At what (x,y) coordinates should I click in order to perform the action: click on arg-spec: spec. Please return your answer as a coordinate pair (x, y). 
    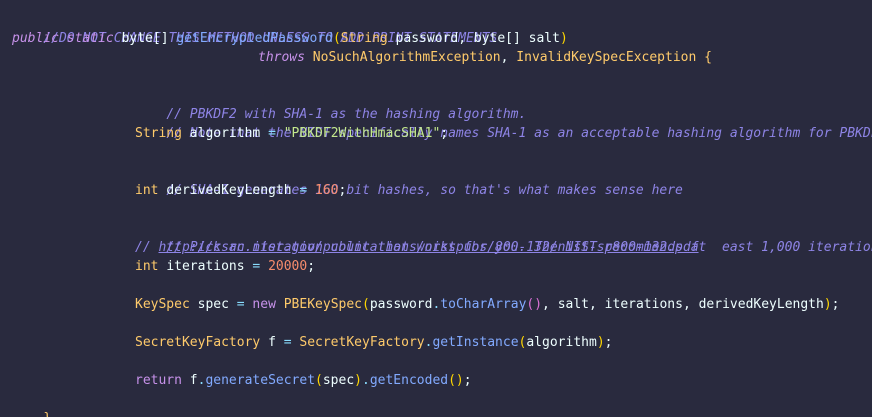
    Looking at the image, I should click on (338, 380).